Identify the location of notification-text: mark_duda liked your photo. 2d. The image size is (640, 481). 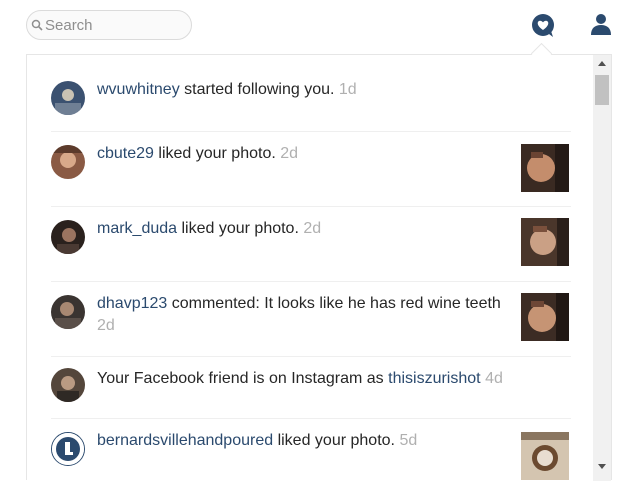
(209, 228).